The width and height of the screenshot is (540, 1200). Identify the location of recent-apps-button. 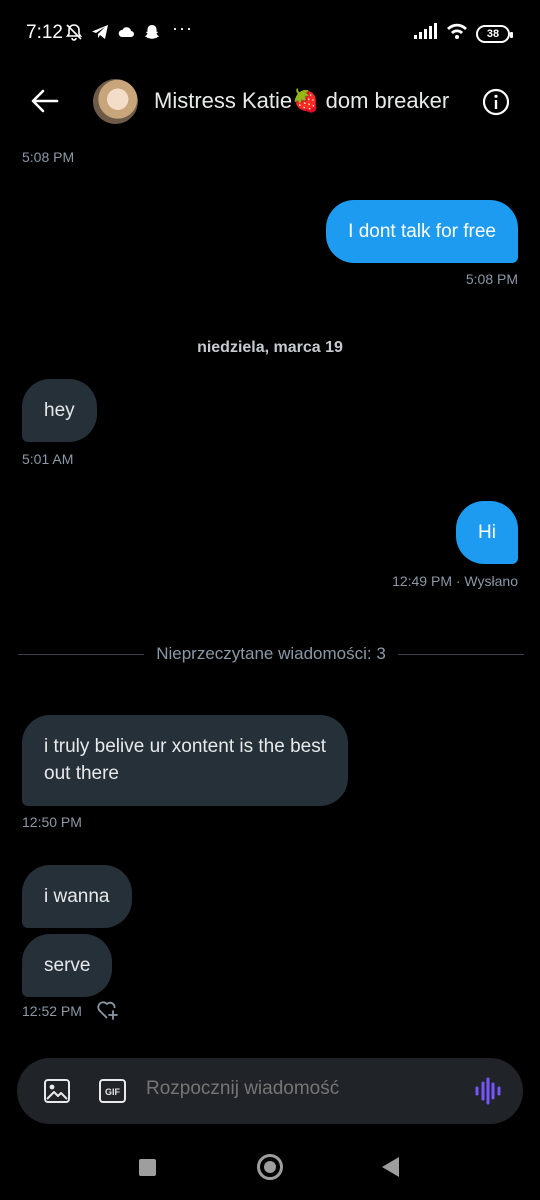
(147, 1167).